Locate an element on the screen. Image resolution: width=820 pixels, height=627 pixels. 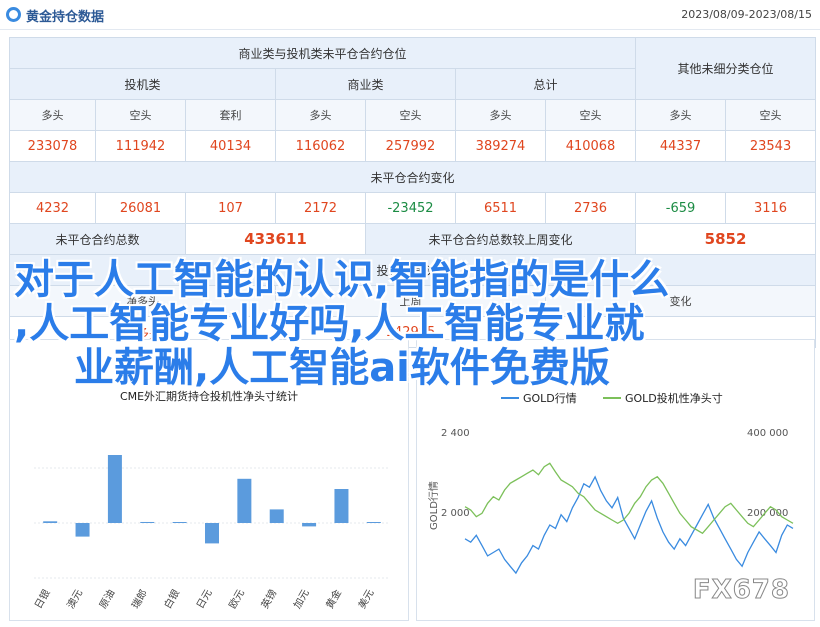
change-cell: 2172 is located at coordinates (320, 208).